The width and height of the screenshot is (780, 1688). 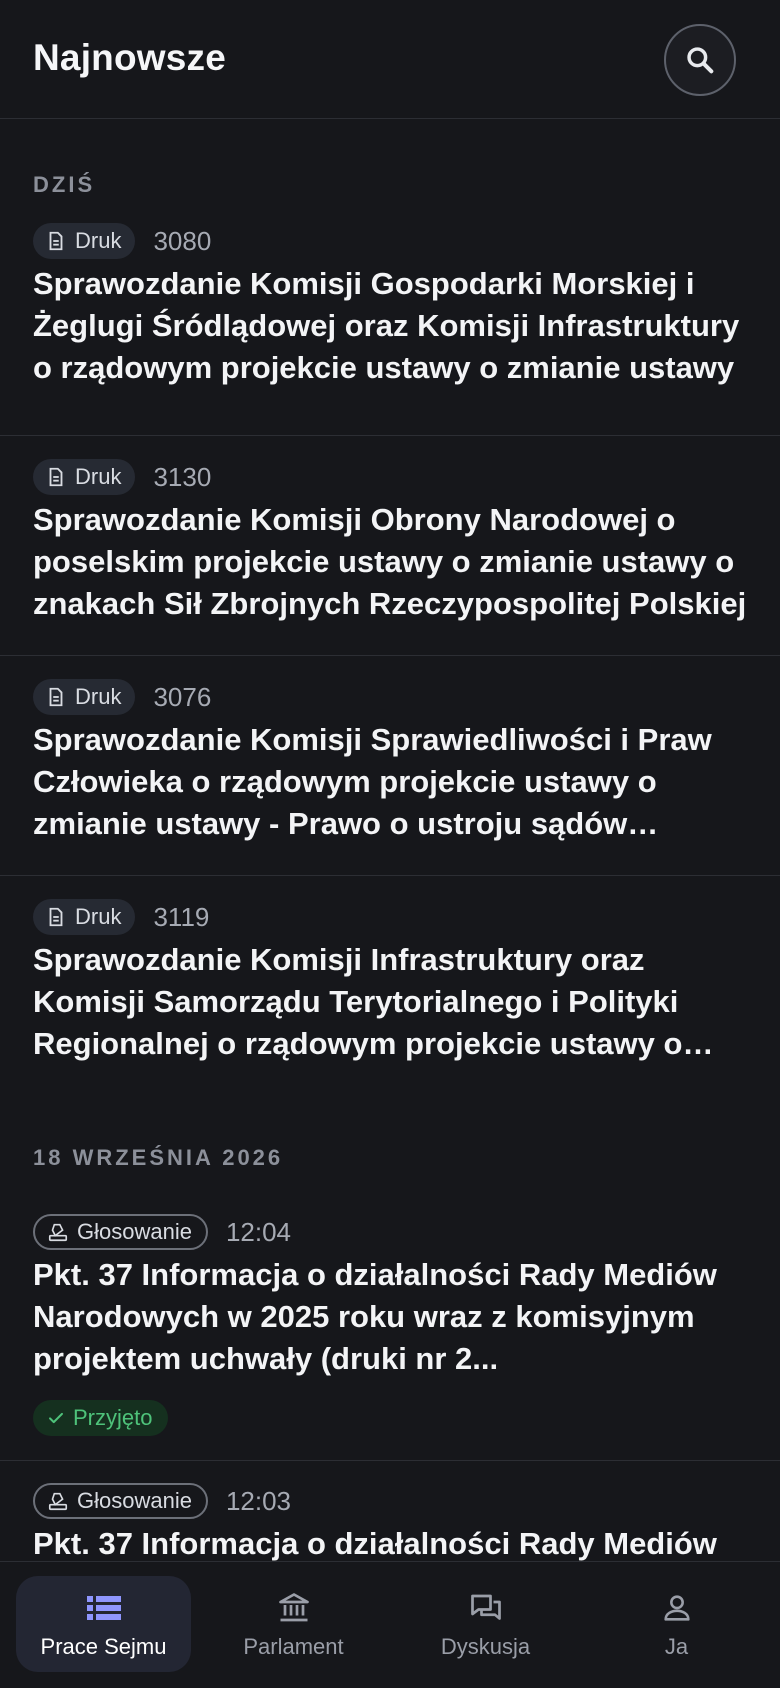 I want to click on section-header-date: 18 WRZEŚNIA 2026, so click(x=158, y=1157).